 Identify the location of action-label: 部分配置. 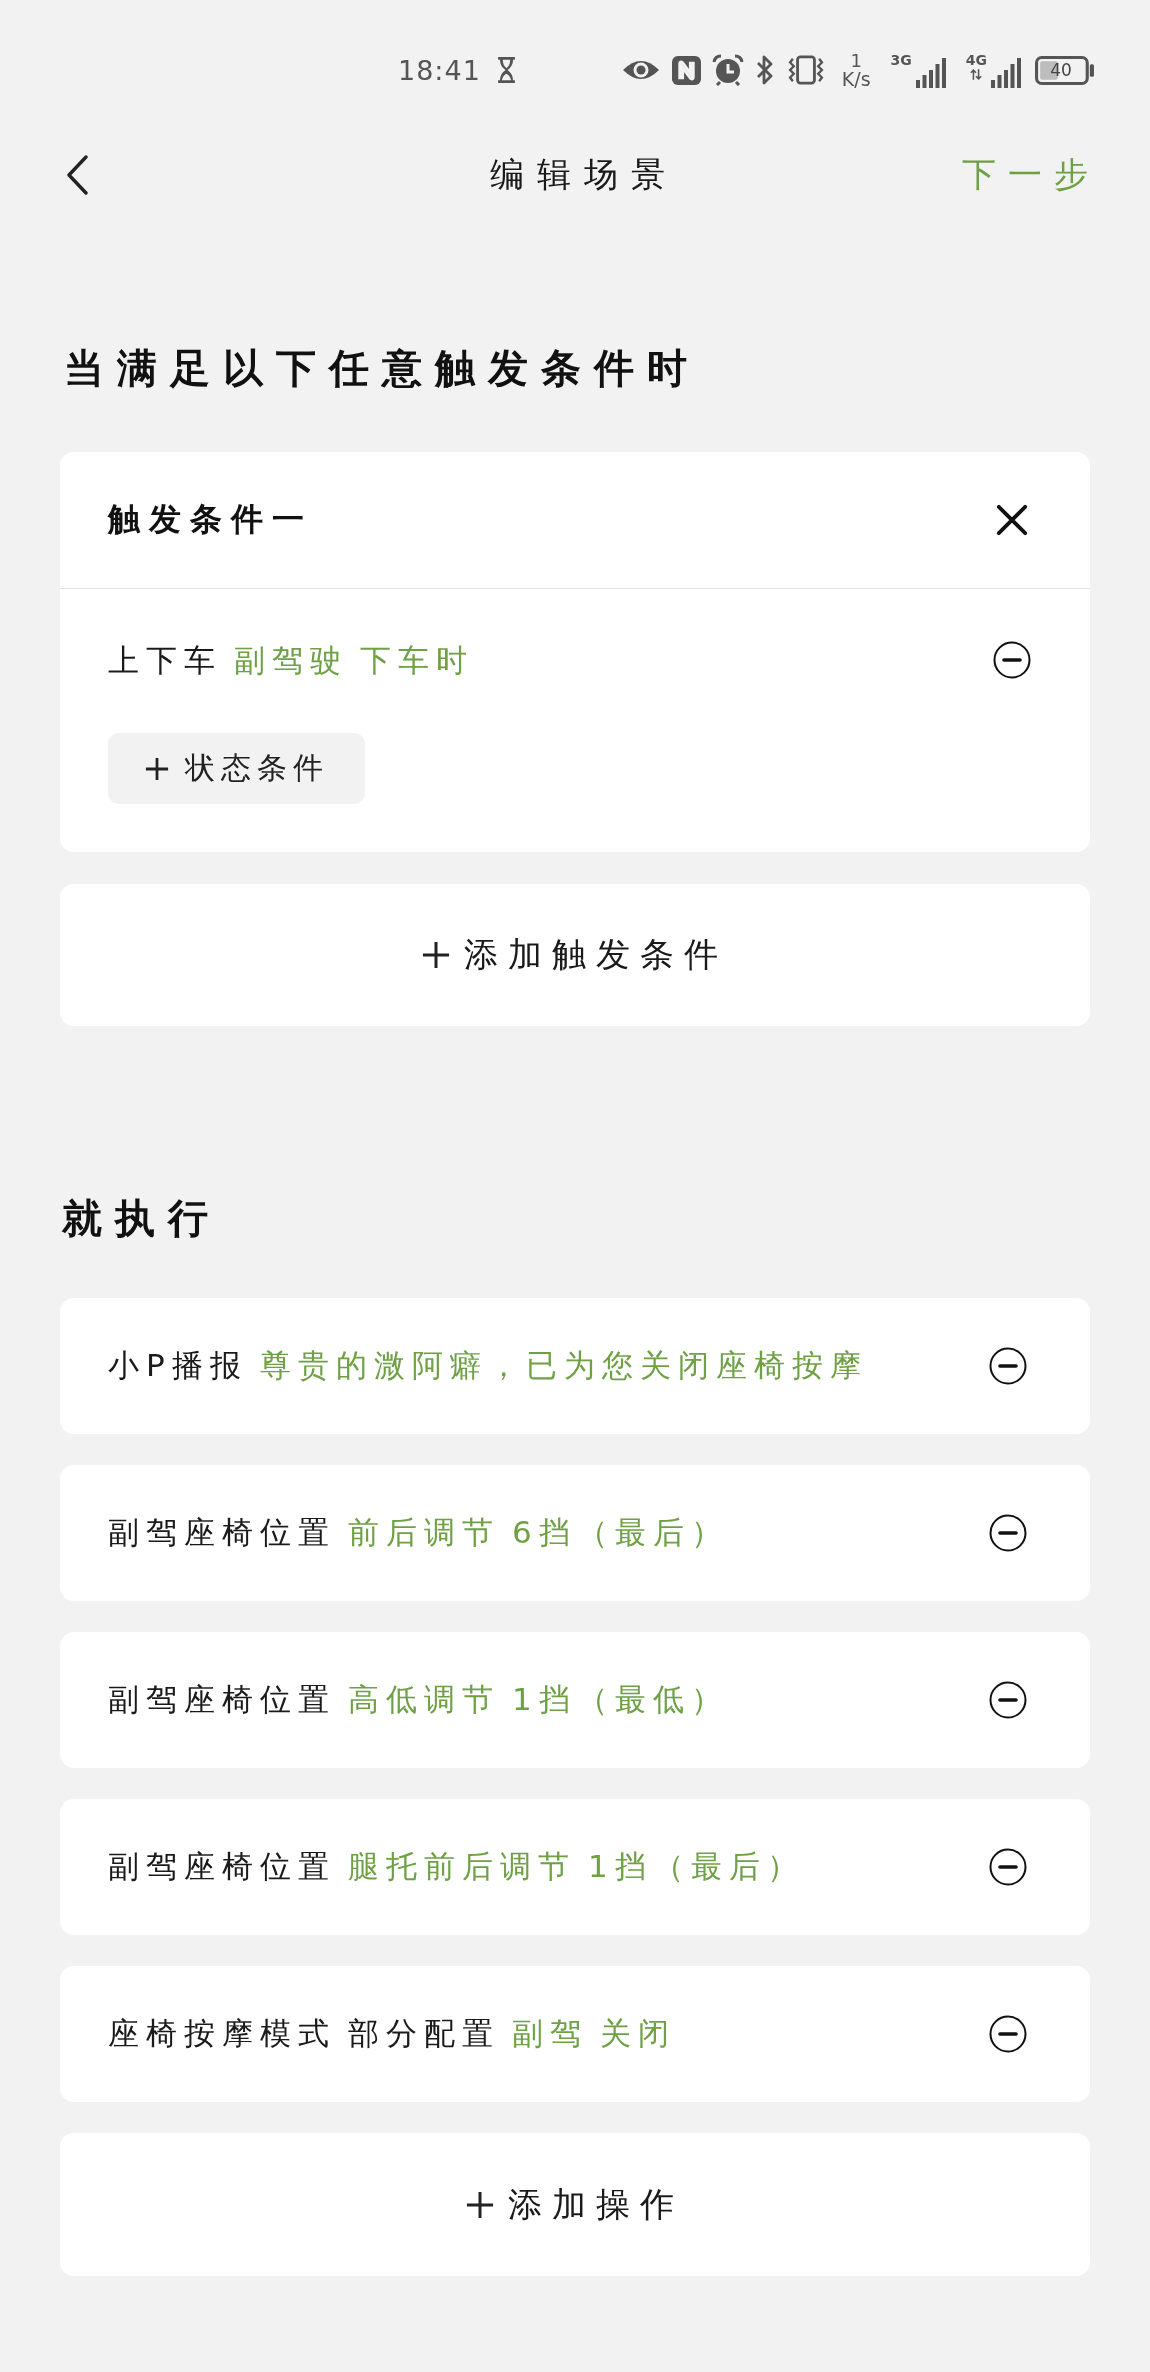
(424, 2033).